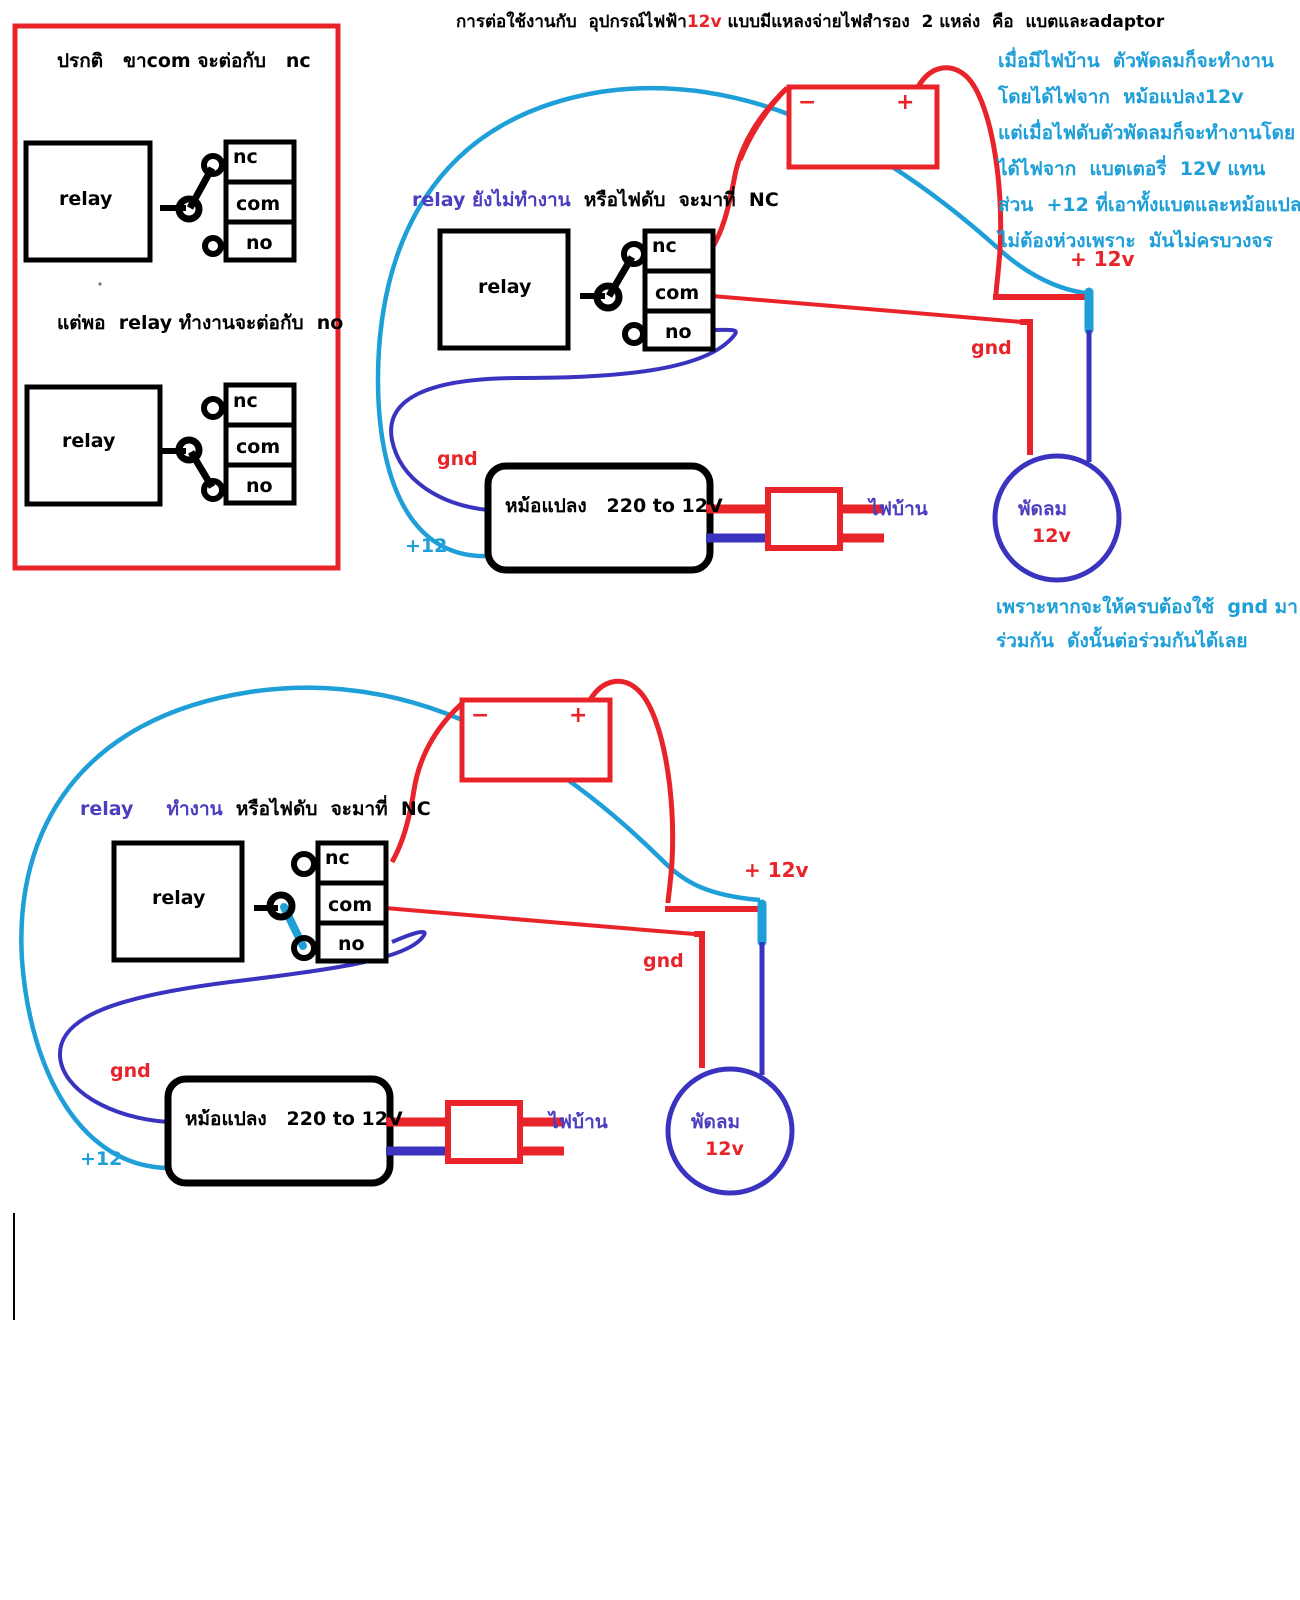 The width and height of the screenshot is (1300, 1600). What do you see at coordinates (1149, 205) in the screenshot?
I see `note-right-line-5: ส่วน +12 ที่เอาทั้งแบตและหม้อแปลง` at bounding box center [1149, 205].